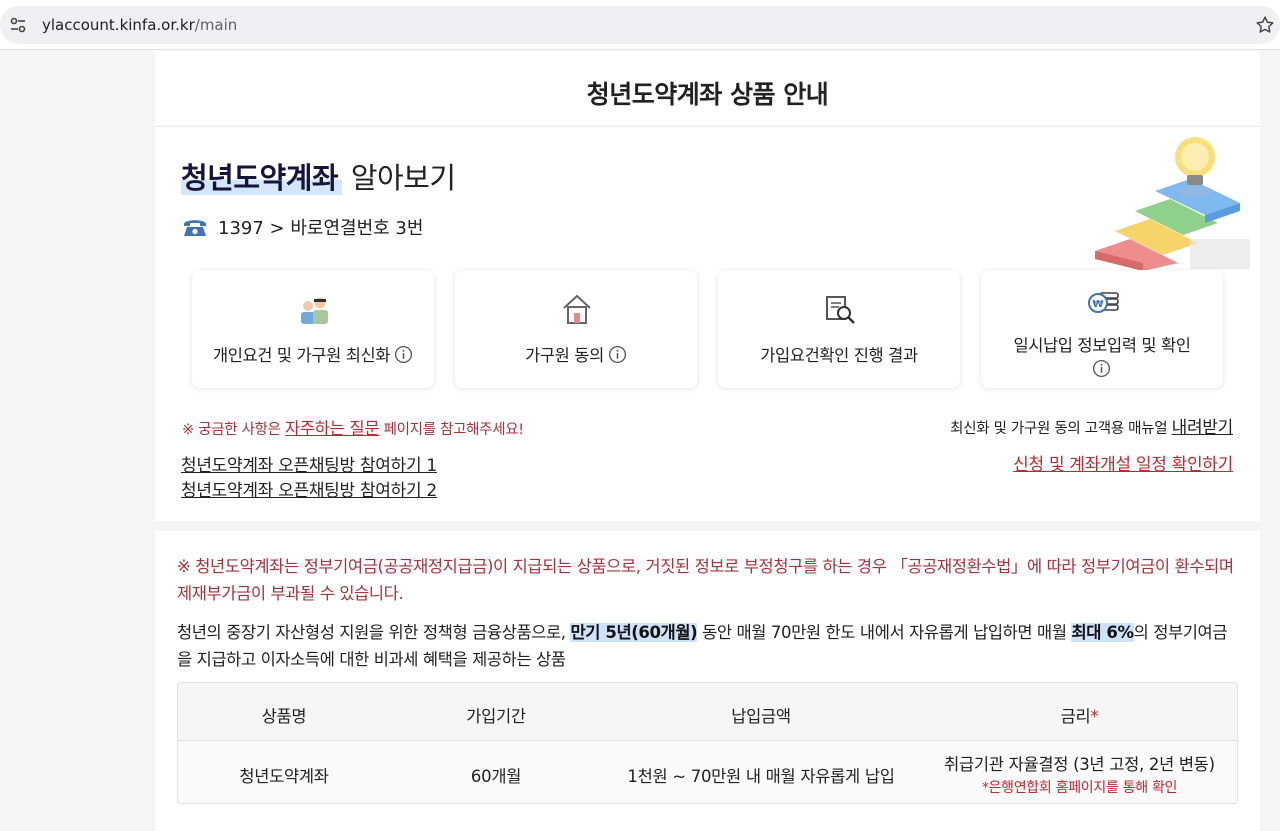  Describe the element at coordinates (284, 716) in the screenshot. I see `header-product-name: 상품명` at that location.